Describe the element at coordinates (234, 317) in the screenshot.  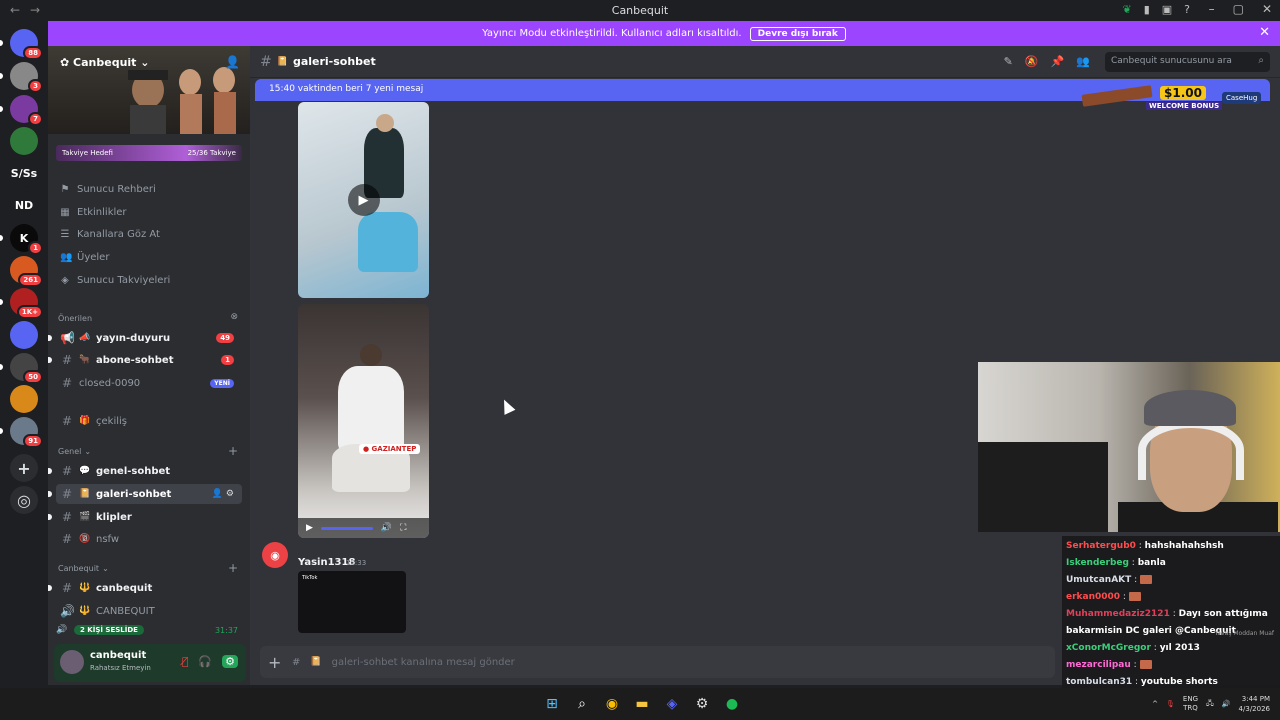
I see `dismiss-recommended-icon: ⊗` at that location.